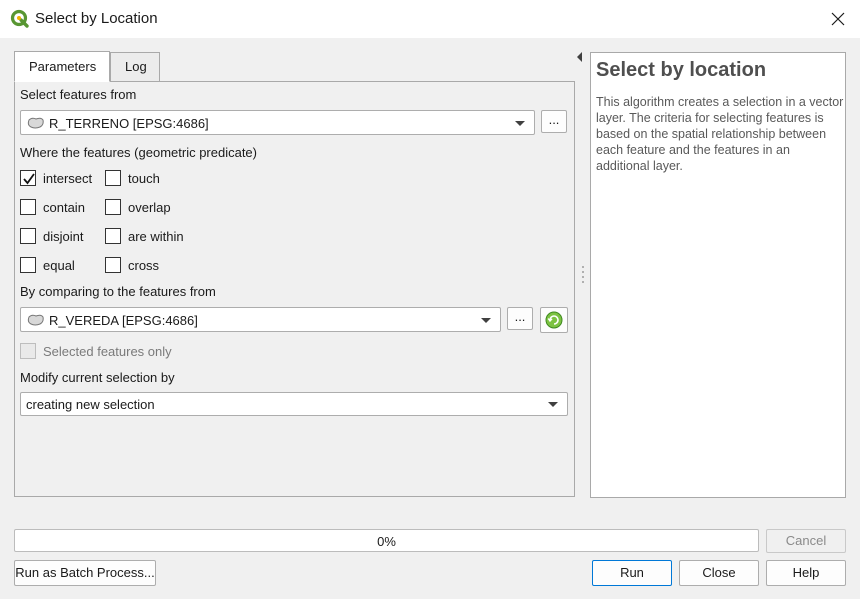 This screenshot has width=860, height=599. I want to click on splitter-handle, so click(583, 275).